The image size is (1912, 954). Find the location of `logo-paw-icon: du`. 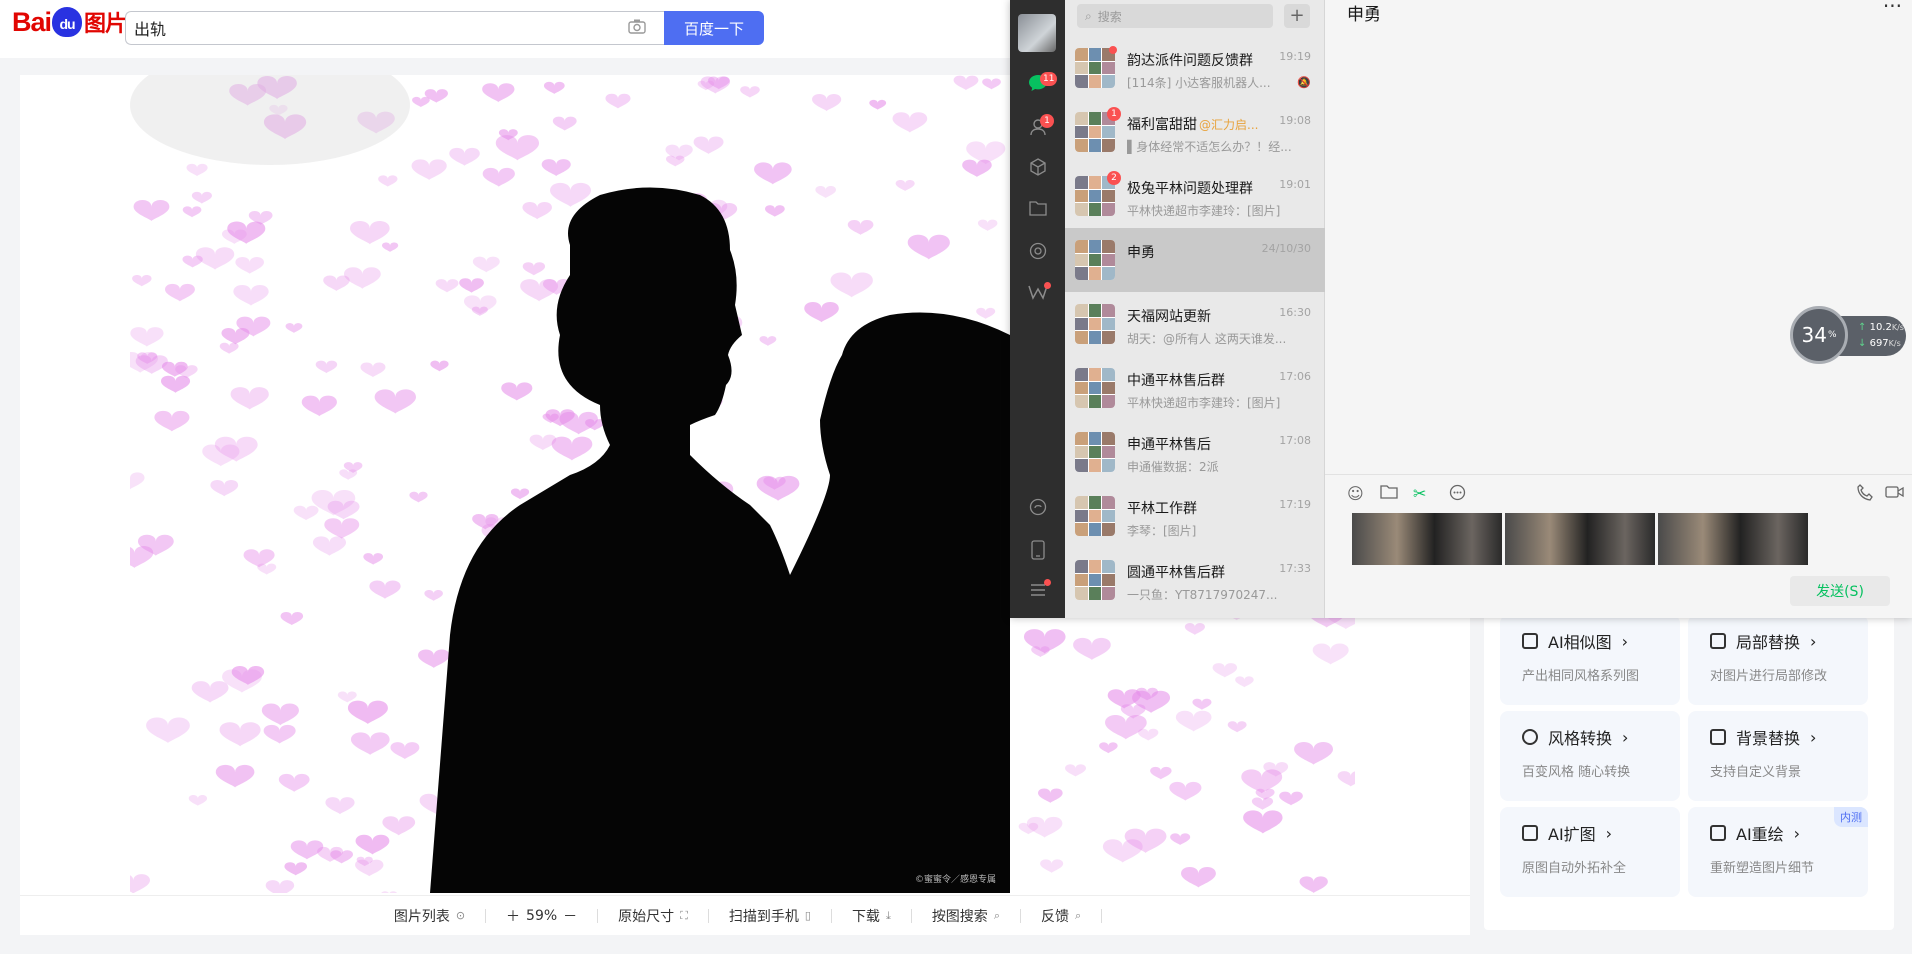

logo-paw-icon: du is located at coordinates (67, 22).